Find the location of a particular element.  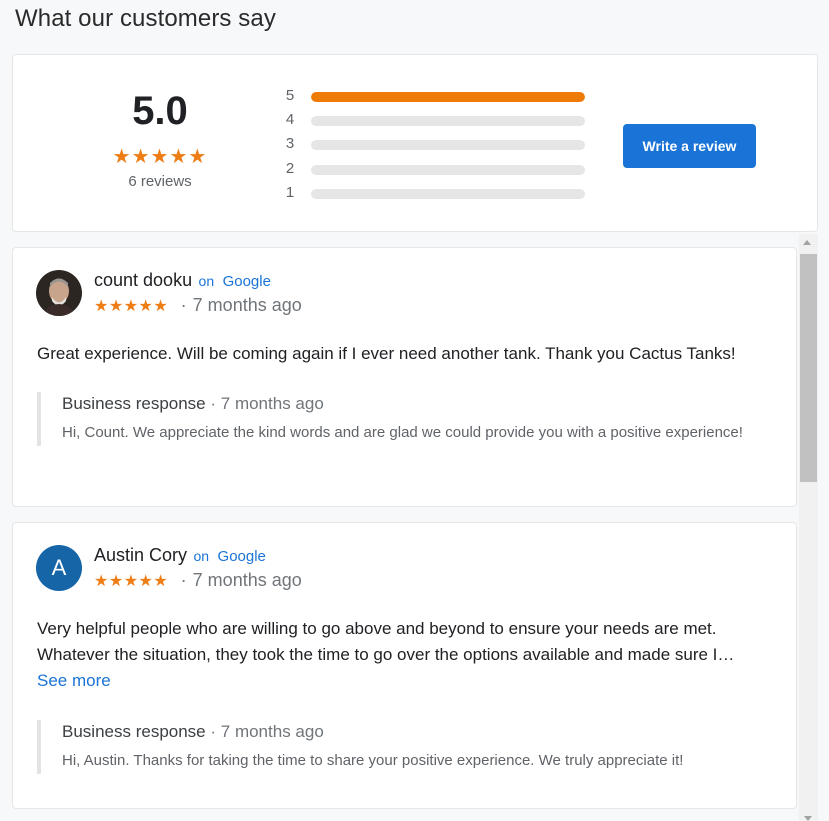

scrollbar-thumb is located at coordinates (808, 368).